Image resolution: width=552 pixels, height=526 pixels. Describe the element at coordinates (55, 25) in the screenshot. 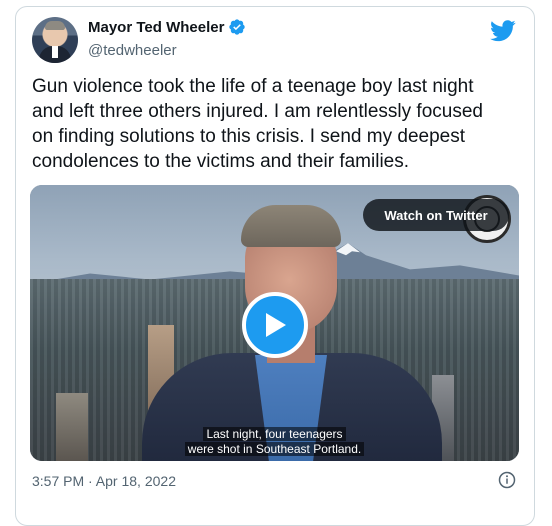

I see `avatar-hair` at that location.